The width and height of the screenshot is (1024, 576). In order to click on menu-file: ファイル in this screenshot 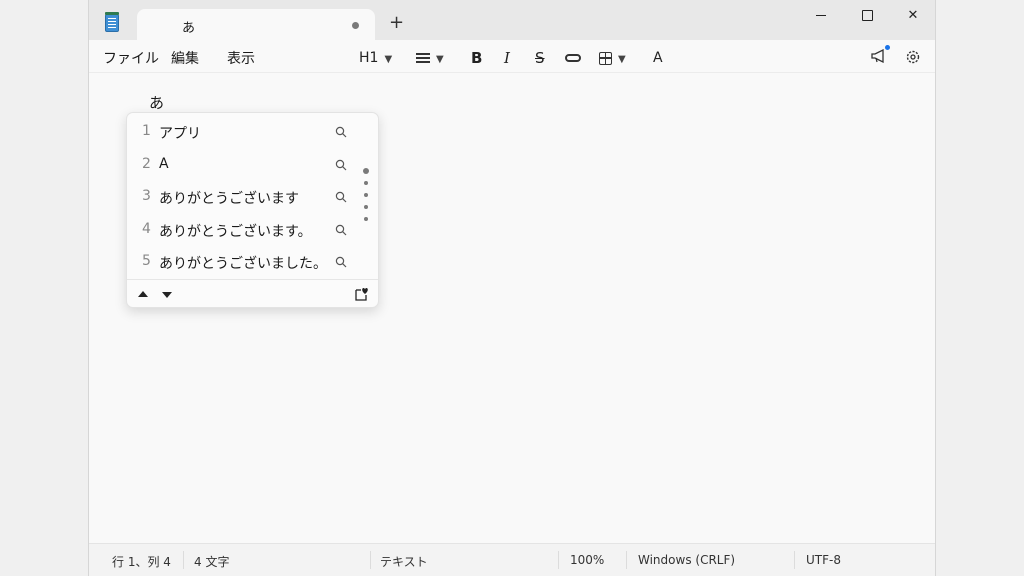, I will do `click(131, 58)`.